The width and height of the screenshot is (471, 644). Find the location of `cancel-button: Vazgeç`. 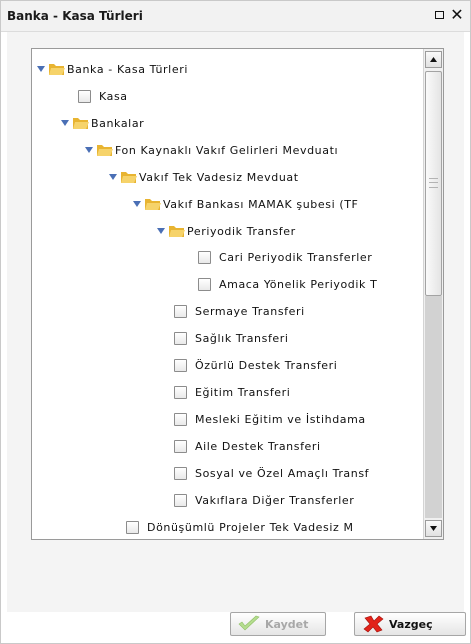

cancel-button: Vazgeç is located at coordinates (410, 624).